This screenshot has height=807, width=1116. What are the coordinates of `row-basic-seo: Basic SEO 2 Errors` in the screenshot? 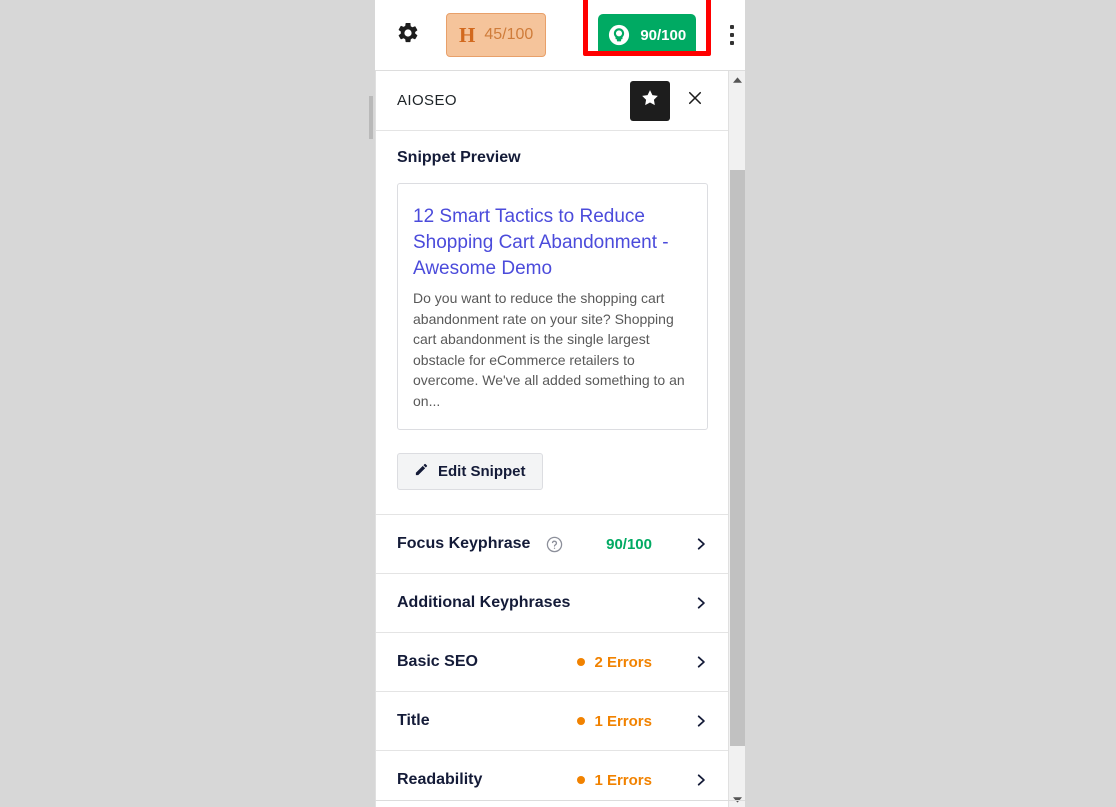 It's located at (552, 662).